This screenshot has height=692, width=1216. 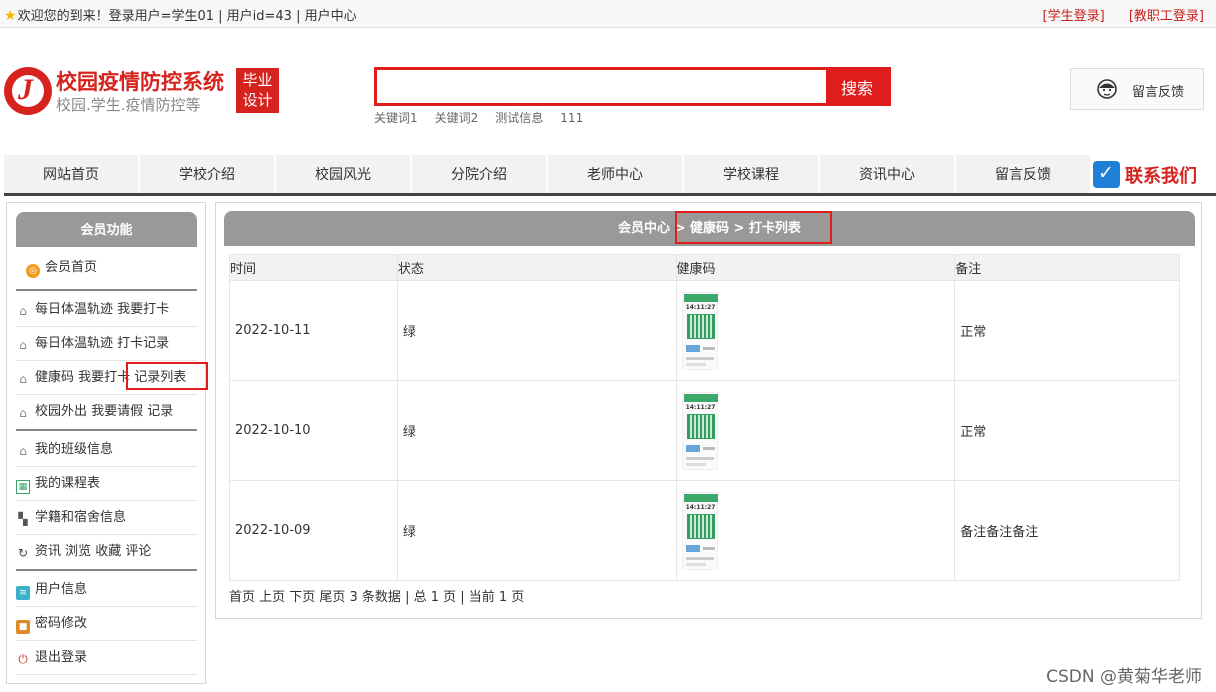 What do you see at coordinates (396, 118) in the screenshot?
I see `keyword-link: 关键词1` at bounding box center [396, 118].